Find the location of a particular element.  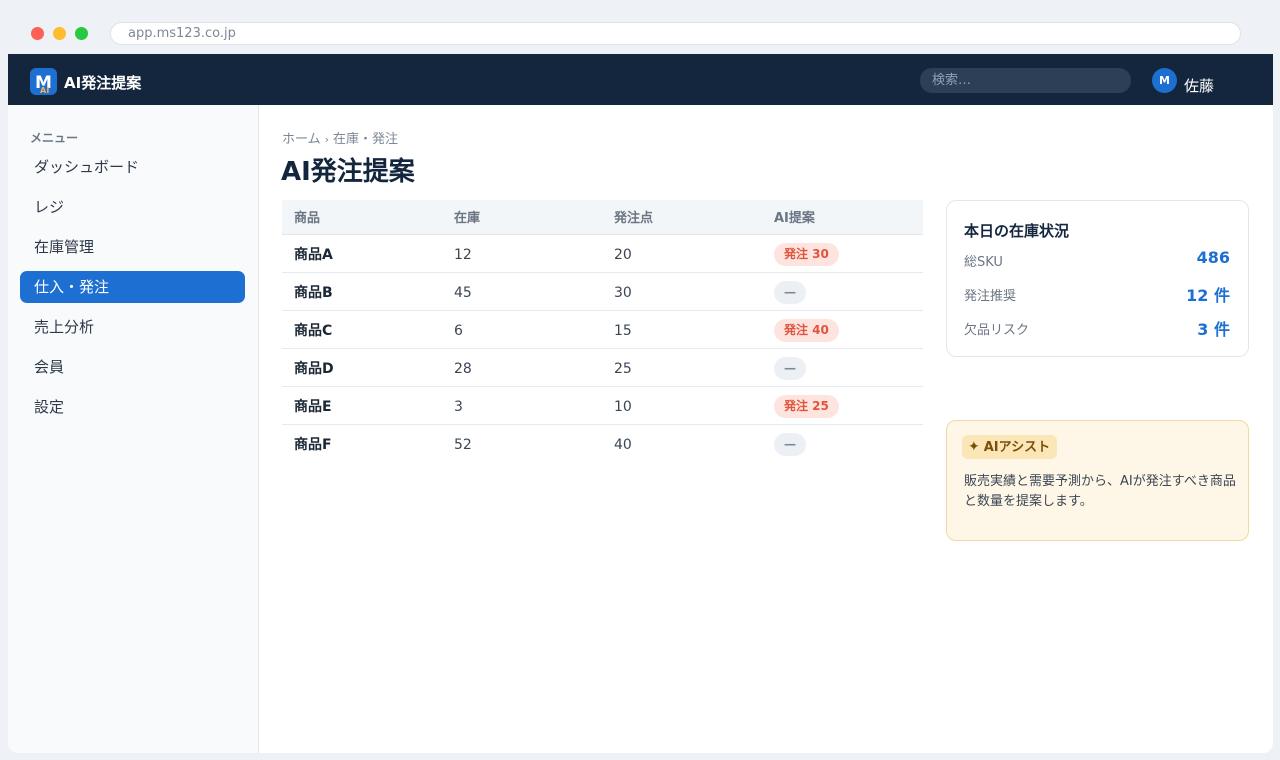

table-row: 商品B 45 30 — is located at coordinates (602, 292).